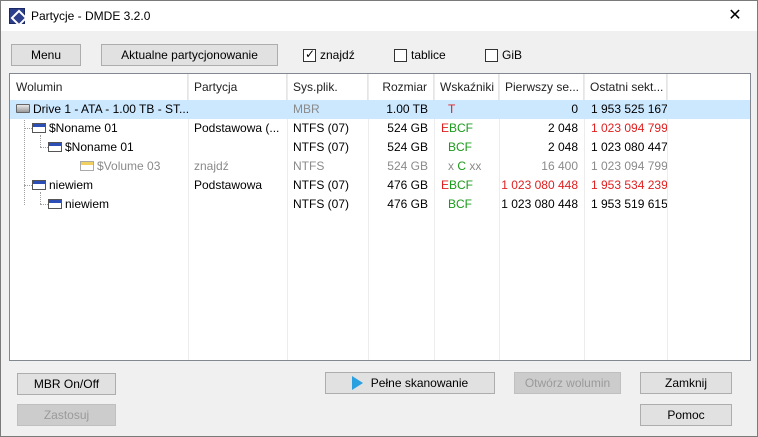 The image size is (758, 437). What do you see at coordinates (567, 383) in the screenshot?
I see `open-volume-button: Otwórz wolumin` at bounding box center [567, 383].